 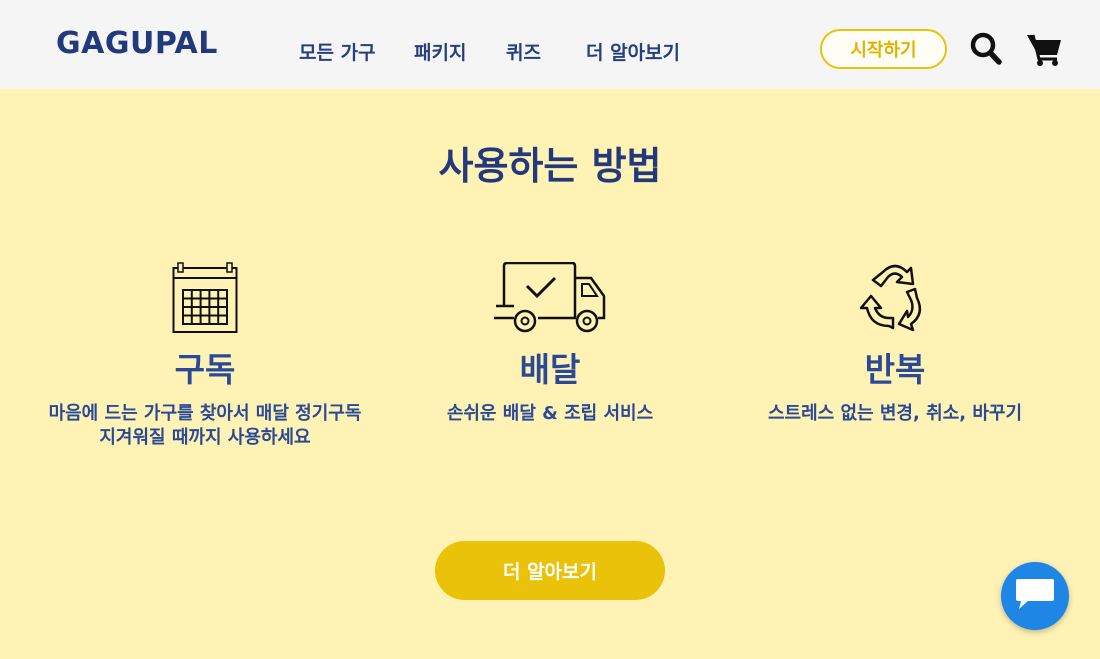 What do you see at coordinates (205, 369) in the screenshot?
I see `step-title: 구독` at bounding box center [205, 369].